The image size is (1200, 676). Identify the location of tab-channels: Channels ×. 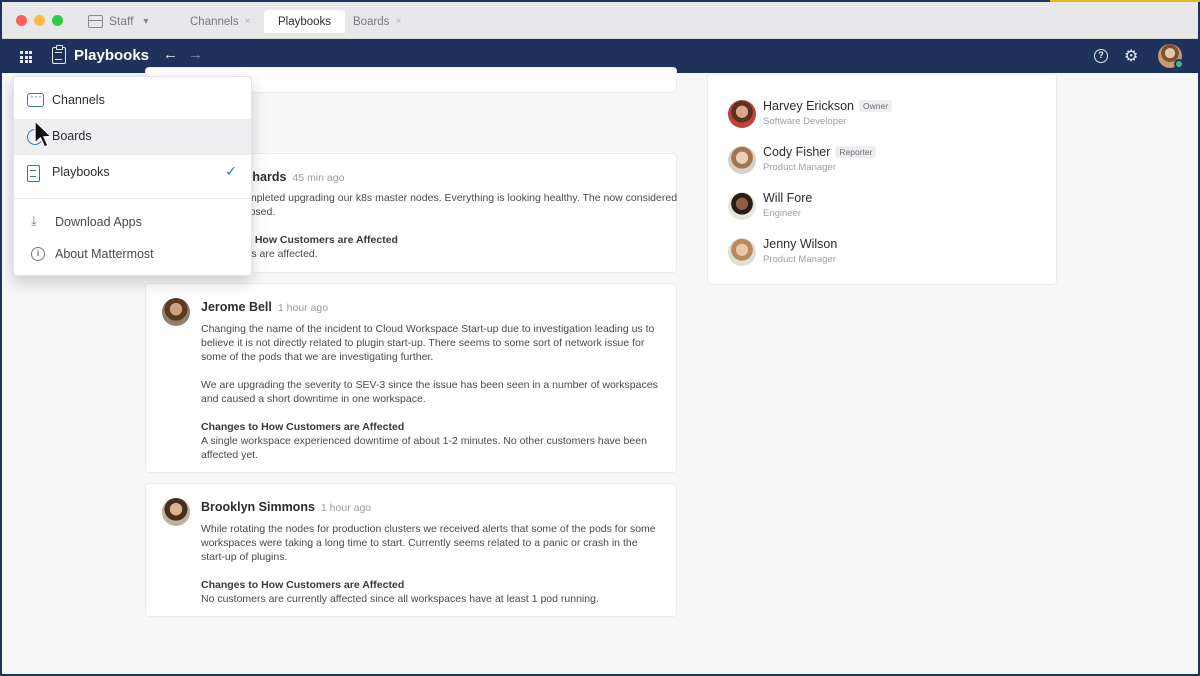
(220, 21).